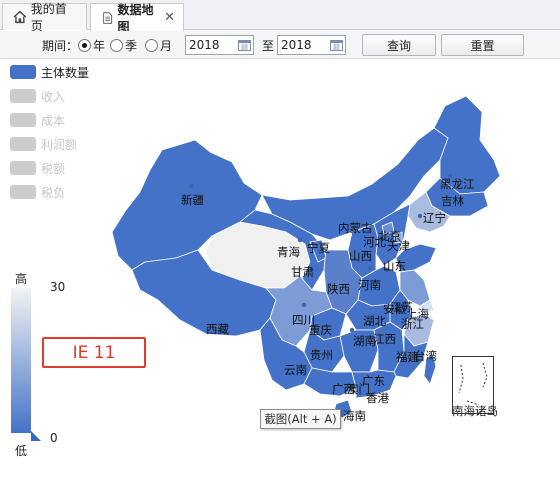  Describe the element at coordinates (475, 411) in the screenshot. I see `south-china-sea-label: 南海诸岛` at that location.